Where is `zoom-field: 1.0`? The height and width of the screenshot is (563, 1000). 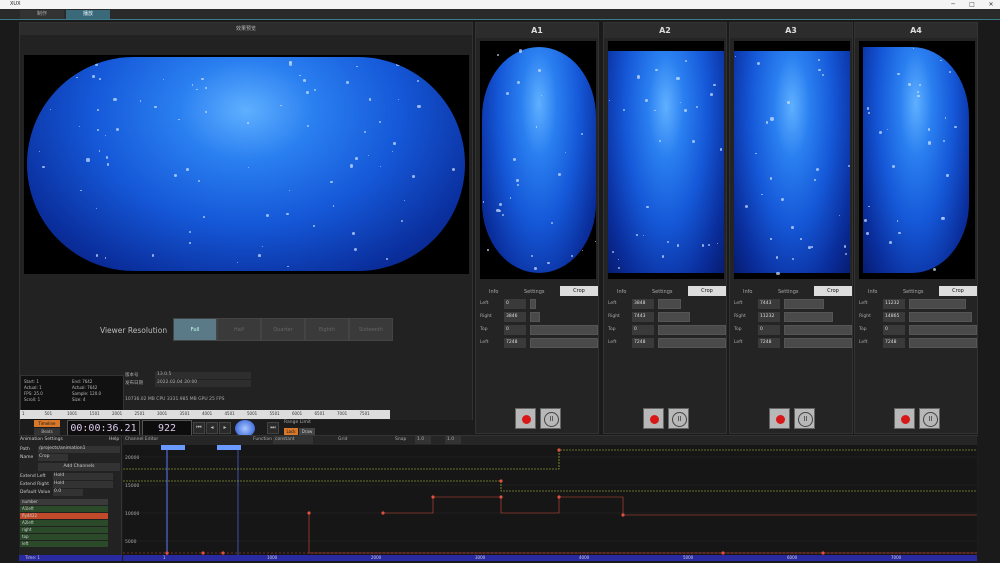
zoom-field: 1.0 is located at coordinates (453, 440).